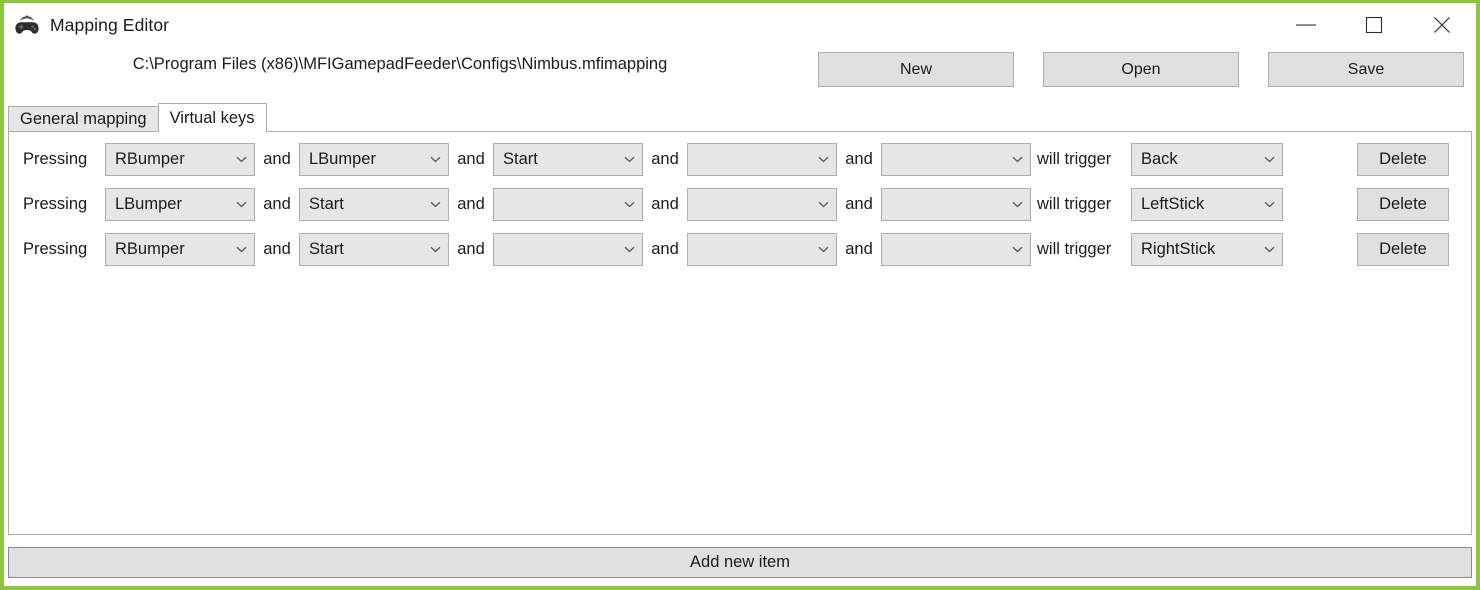 This screenshot has width=1480, height=590. I want to click on tab-strip: General mapping Virtual keys, so click(742, 117).